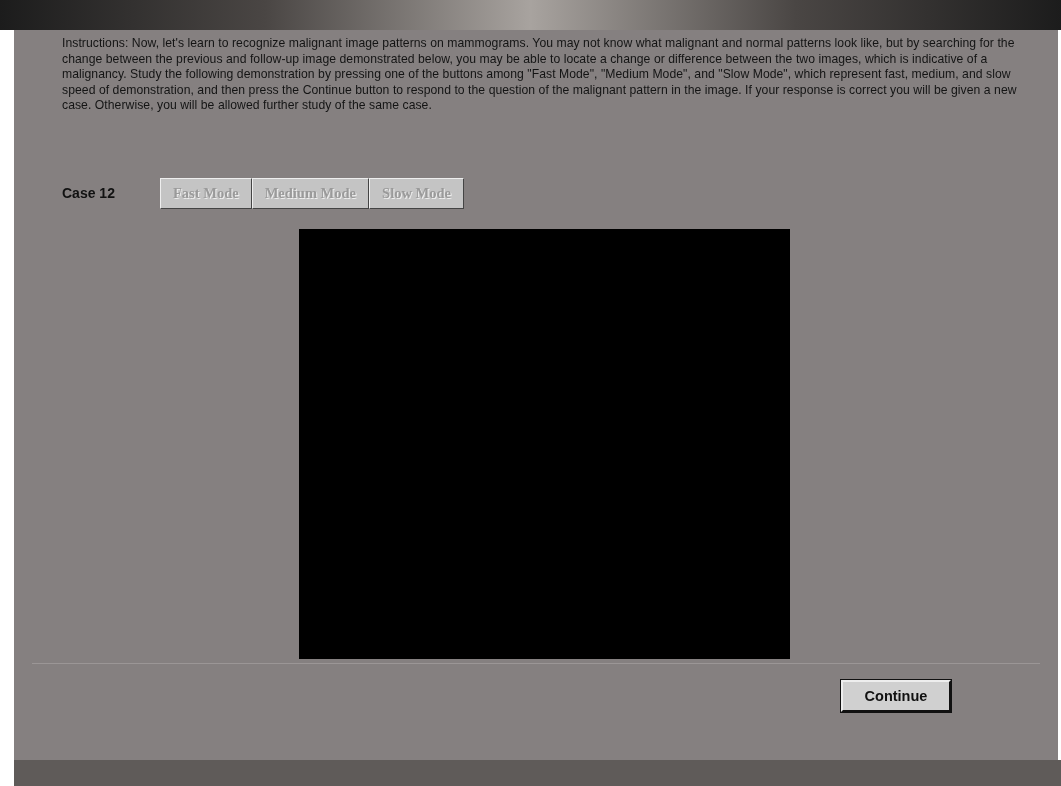 The image size is (1061, 786). What do you see at coordinates (540, 75) in the screenshot?
I see `instructions-text: Instructions: Now, let's learn to recognize malignant image patterns on mammograms. You may not know what malignant and normal patterns look like, but by searching for the change between the previous and follow-up image demonstrated below, you may be able to locate a change or difference between the two images, which is indicative of a malignancy. Study the following demonstration by pressing one of the buttons among "Fast Mode", "Medium Mode", and "Slow Mode", which represent fast, medium, and slow speed of demonstration, and then press the Continue button to respond to the question of the malignant pattern in the image. If your response is correct you will be given a new case. Otherwise, you will be allowed further study of the same case.` at bounding box center [540, 75].